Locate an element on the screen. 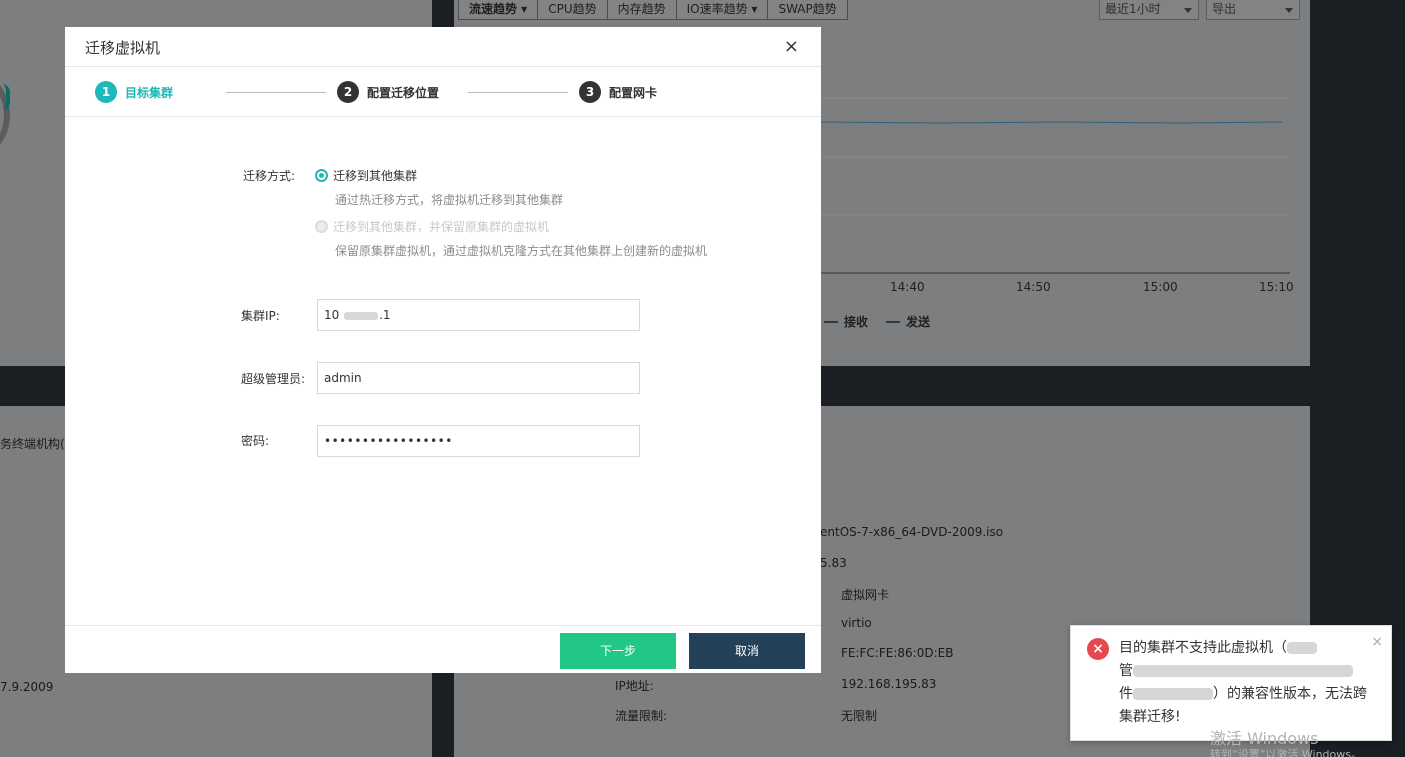  step-migration-location: 2 配置迁移位置 is located at coordinates (388, 92).